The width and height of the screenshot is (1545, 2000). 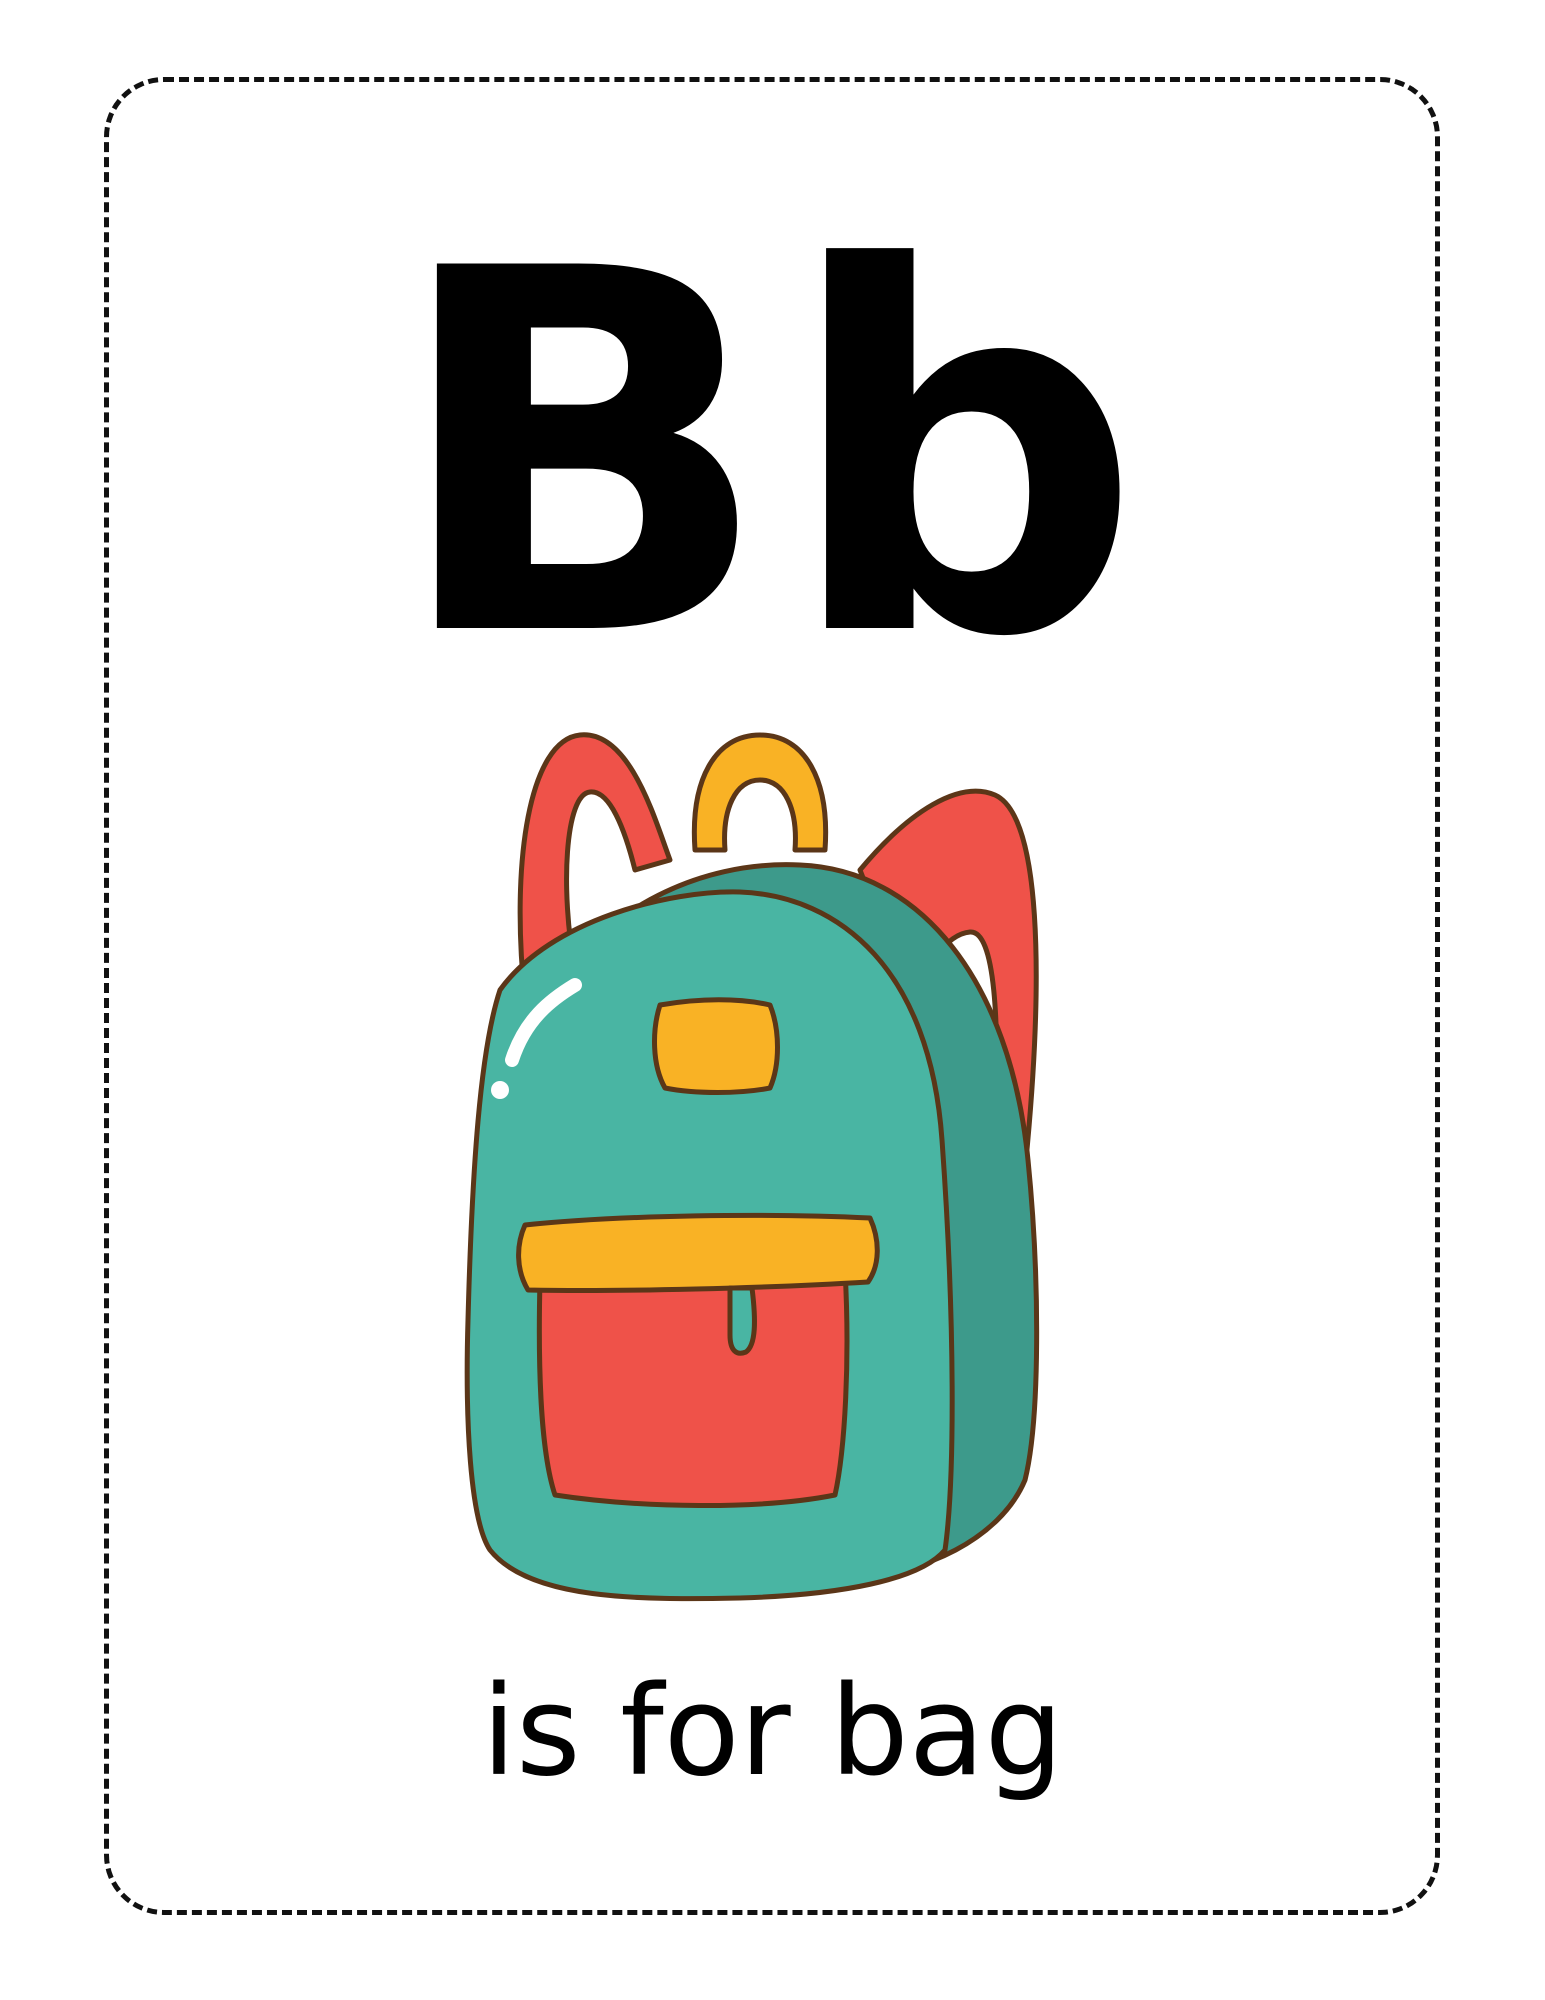 I want to click on pocket-flap, so click(x=698, y=1253).